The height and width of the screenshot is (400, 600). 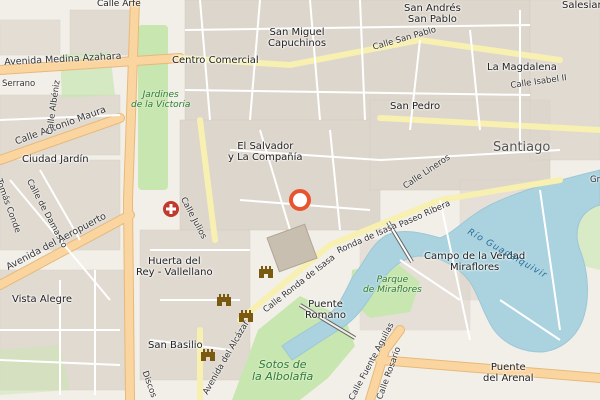 What do you see at coordinates (325, 310) in the screenshot?
I see `place-label-puente-romano: Puente Romano` at bounding box center [325, 310].